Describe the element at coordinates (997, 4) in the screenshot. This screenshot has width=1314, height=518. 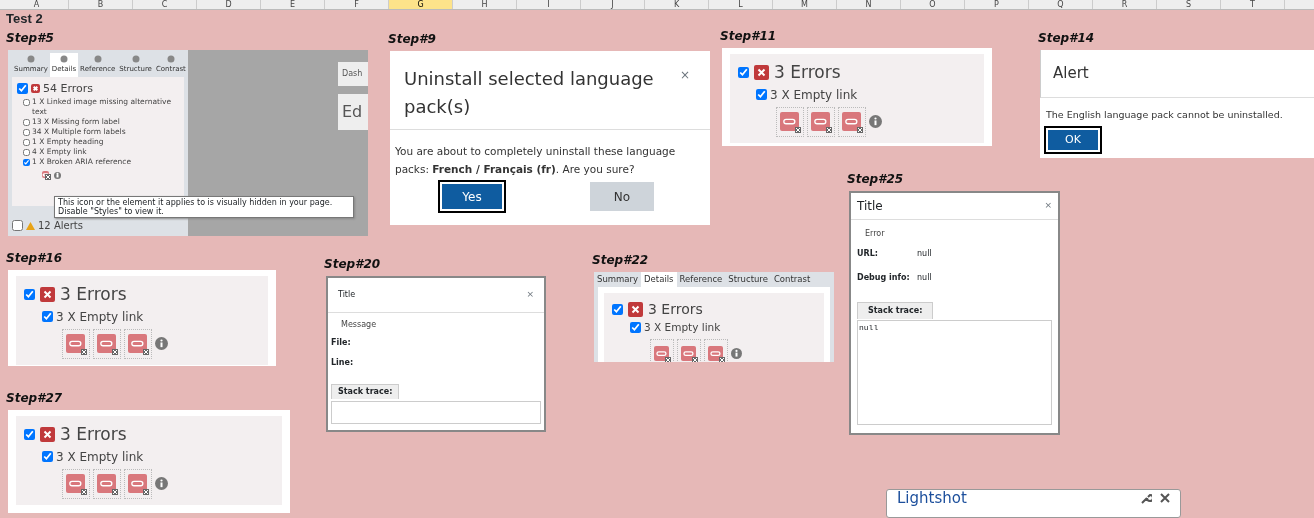
I see `column-header: P` at that location.